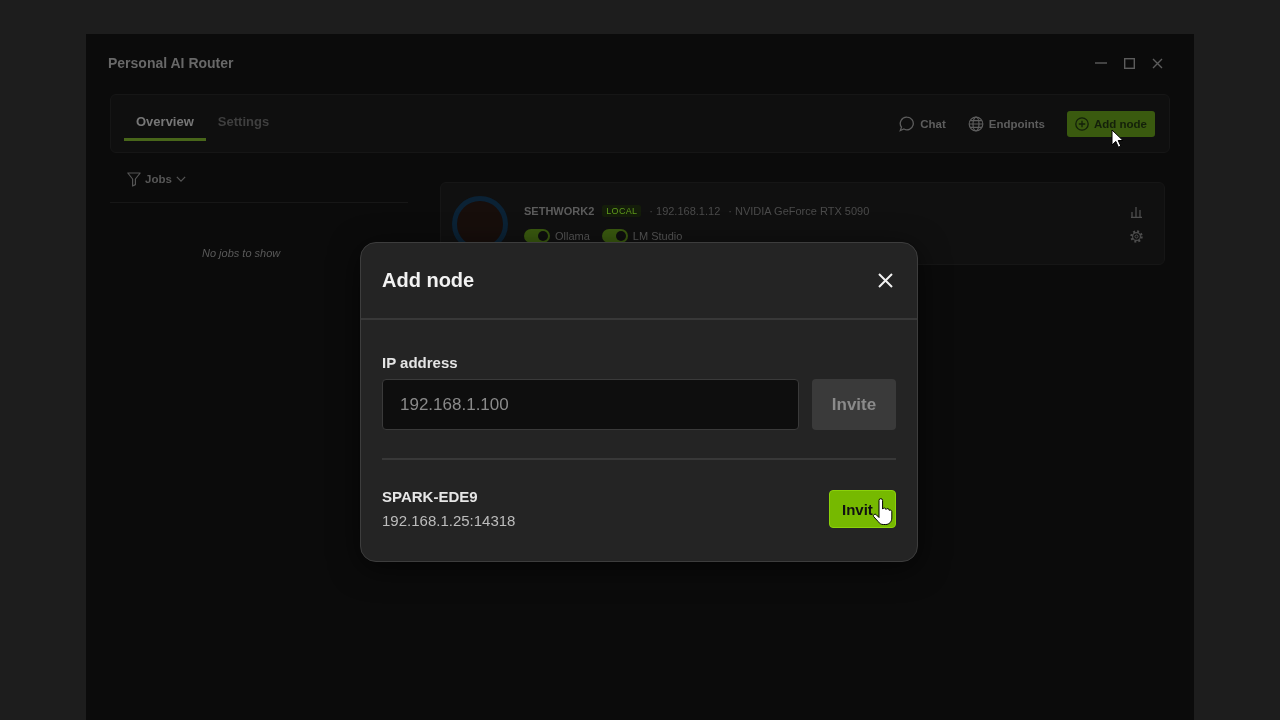 This screenshot has height=720, width=1280. Describe the element at coordinates (1136, 236) in the screenshot. I see `settings-icon` at that location.